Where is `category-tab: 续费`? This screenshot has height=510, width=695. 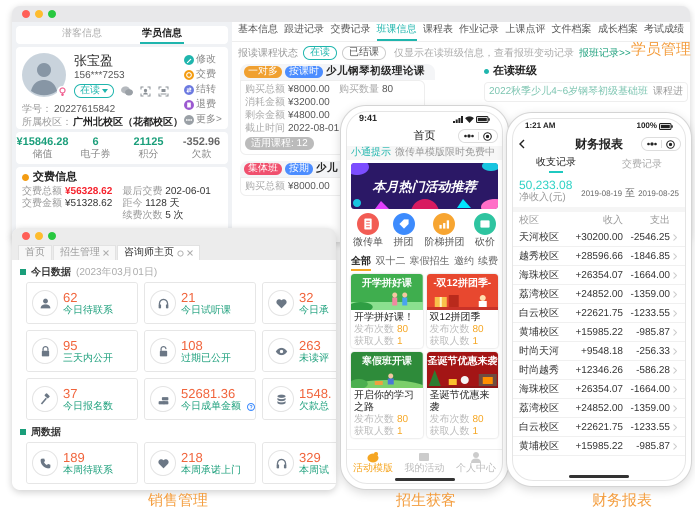
category-tab: 续费 is located at coordinates (488, 262).